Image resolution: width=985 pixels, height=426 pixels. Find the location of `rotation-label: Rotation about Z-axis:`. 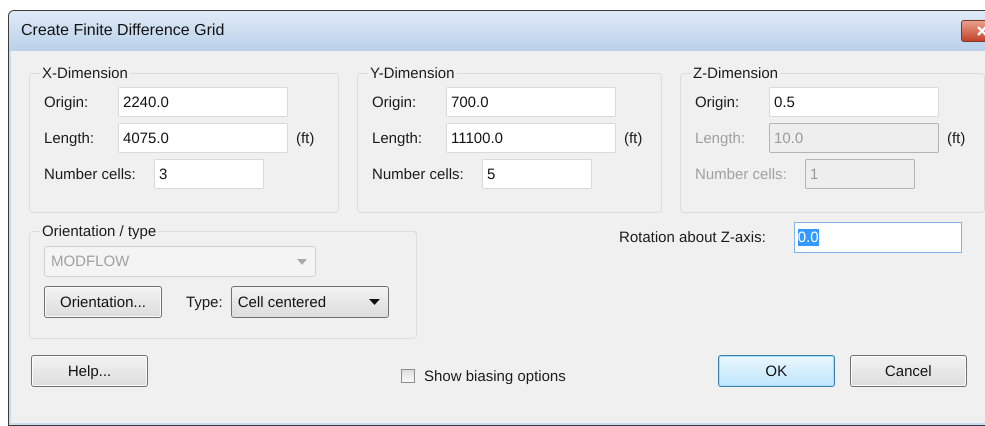

rotation-label: Rotation about Z-axis: is located at coordinates (692, 237).